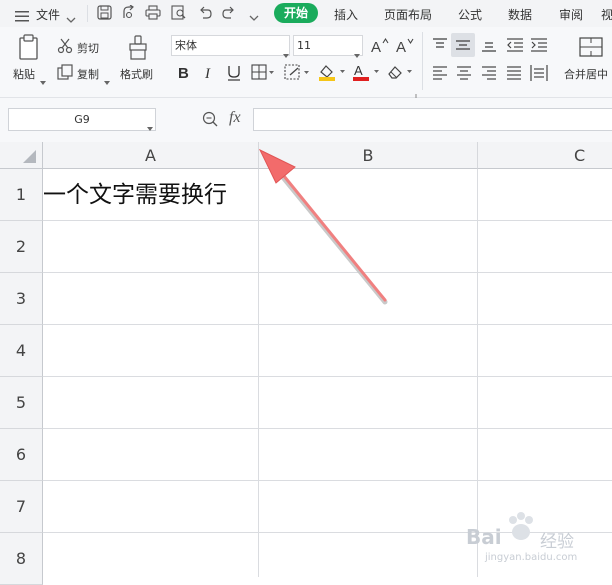 The image size is (612, 585). Describe the element at coordinates (234, 74) in the screenshot. I see `underline-icon` at that location.